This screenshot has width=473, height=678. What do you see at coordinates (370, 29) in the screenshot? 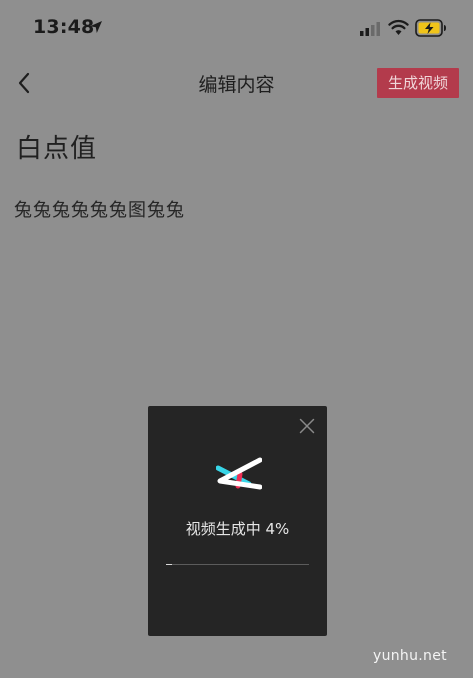
I see `signal-icon` at bounding box center [370, 29].